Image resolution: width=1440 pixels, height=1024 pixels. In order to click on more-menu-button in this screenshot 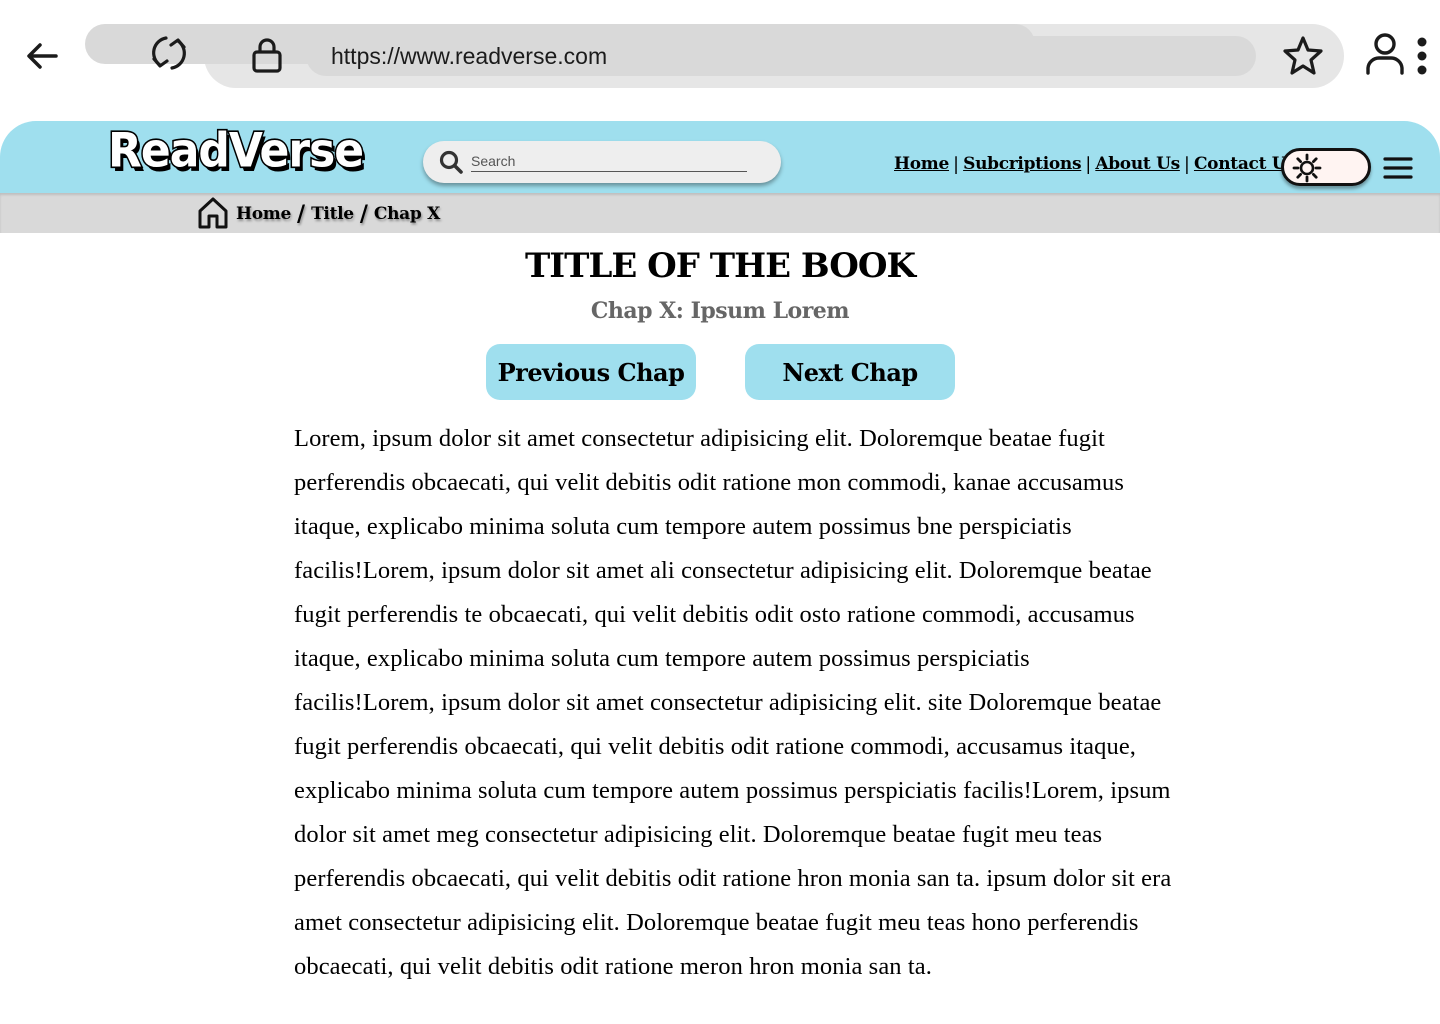, I will do `click(1422, 56)`.